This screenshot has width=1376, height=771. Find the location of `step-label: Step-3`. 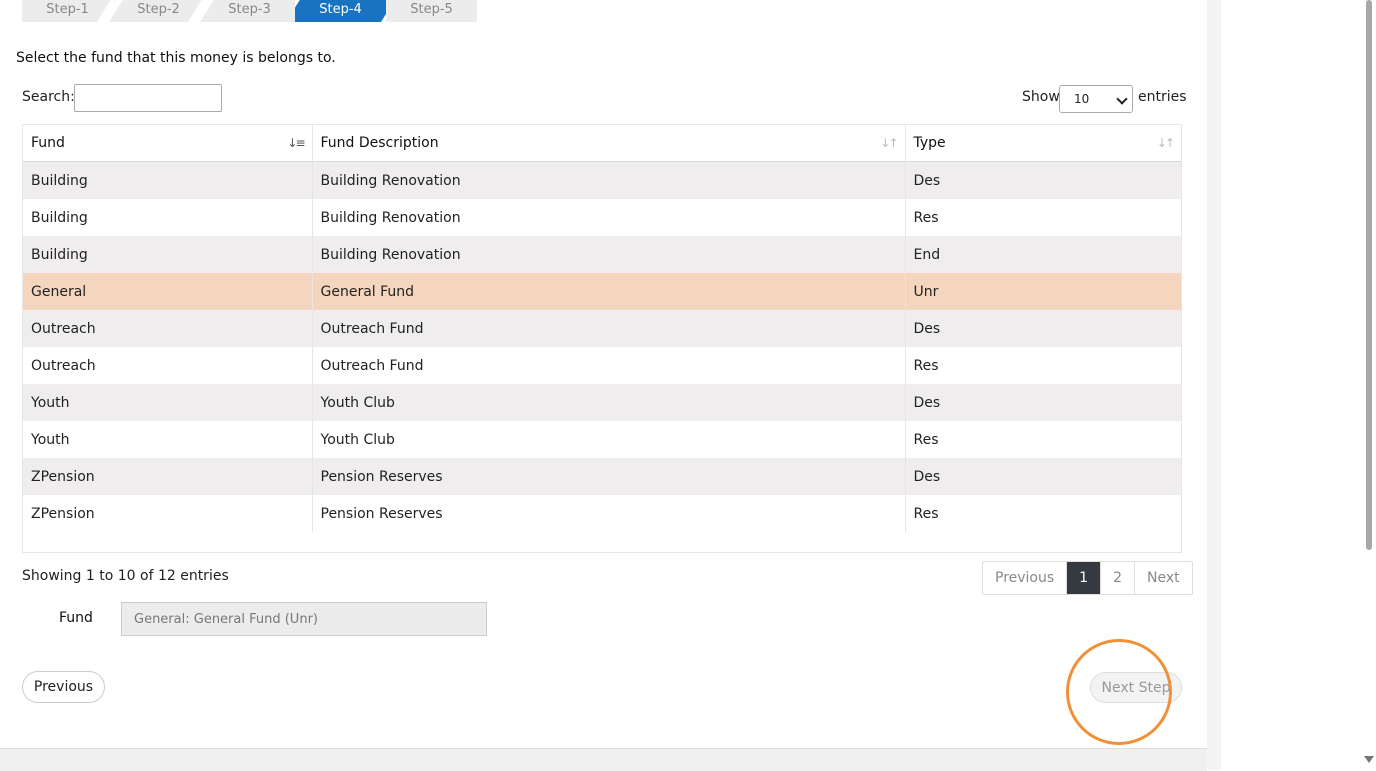

step-label: Step-3 is located at coordinates (249, 9).